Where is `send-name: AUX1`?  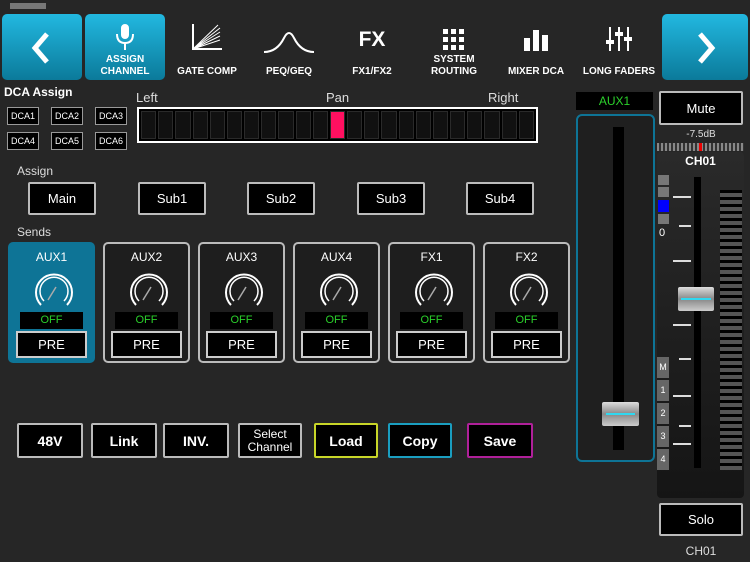 send-name: AUX1 is located at coordinates (51, 257).